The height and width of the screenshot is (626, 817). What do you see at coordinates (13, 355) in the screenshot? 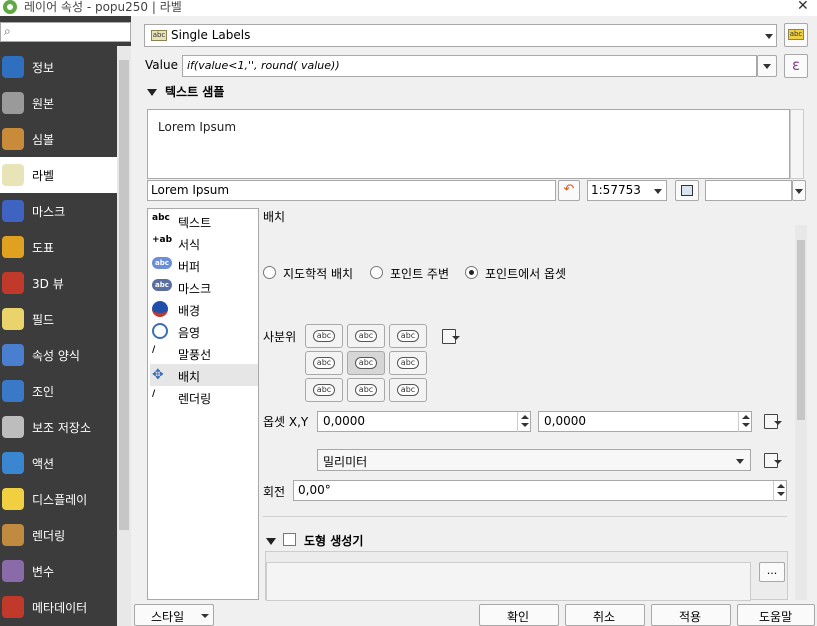
I see `attributes-form-icon` at bounding box center [13, 355].